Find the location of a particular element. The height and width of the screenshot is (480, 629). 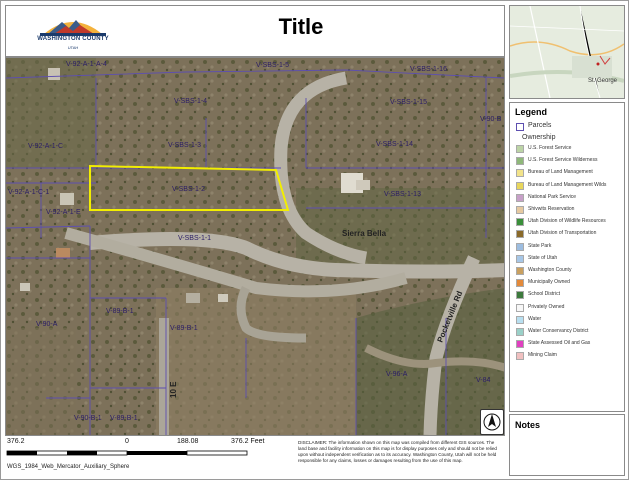

scale-label-left: 376.2 is located at coordinates (16, 441).